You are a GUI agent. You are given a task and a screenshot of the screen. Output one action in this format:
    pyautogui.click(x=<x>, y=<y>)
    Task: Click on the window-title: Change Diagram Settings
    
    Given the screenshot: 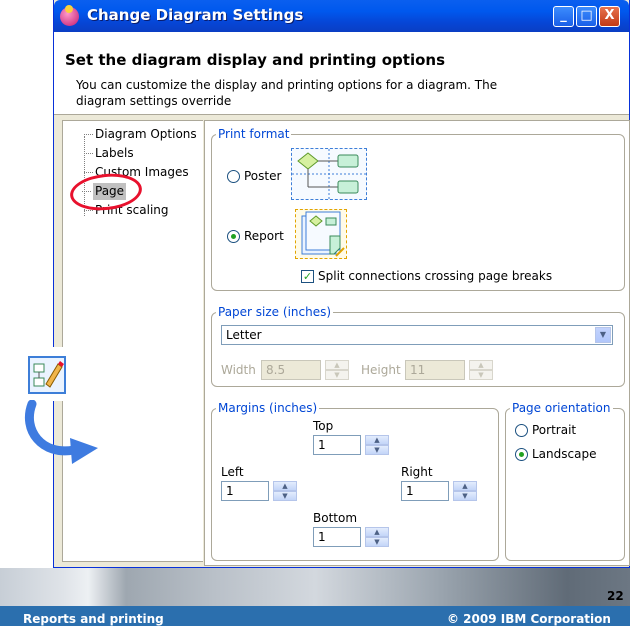 What is the action you would take?
    pyautogui.click(x=195, y=15)
    